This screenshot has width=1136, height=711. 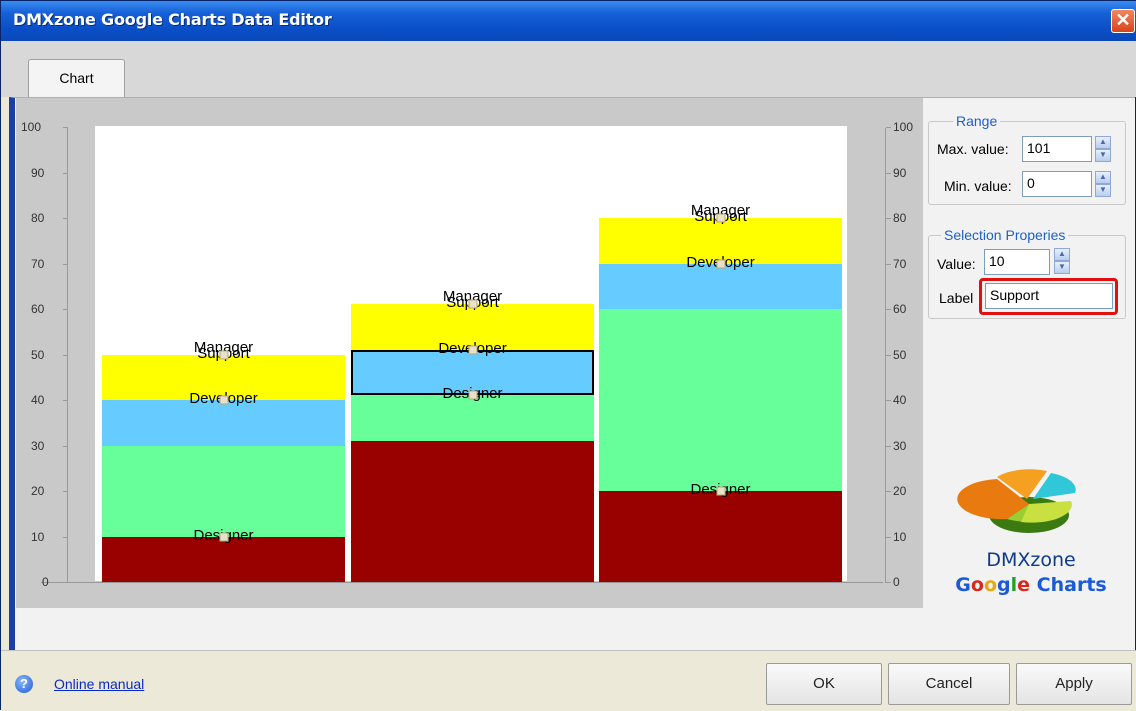 What do you see at coordinates (1016, 501) in the screenshot?
I see `pie-chart-icon` at bounding box center [1016, 501].